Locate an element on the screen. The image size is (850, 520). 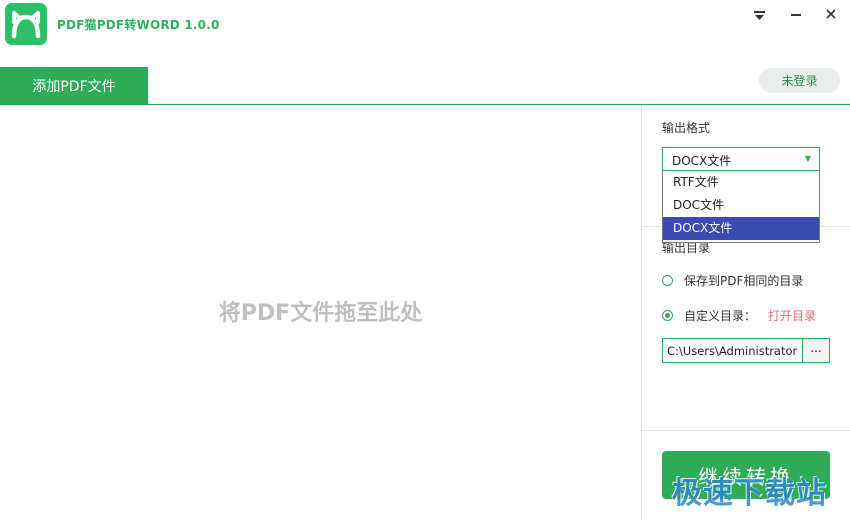
format-option-rtf: RTF文件 is located at coordinates (741, 182).